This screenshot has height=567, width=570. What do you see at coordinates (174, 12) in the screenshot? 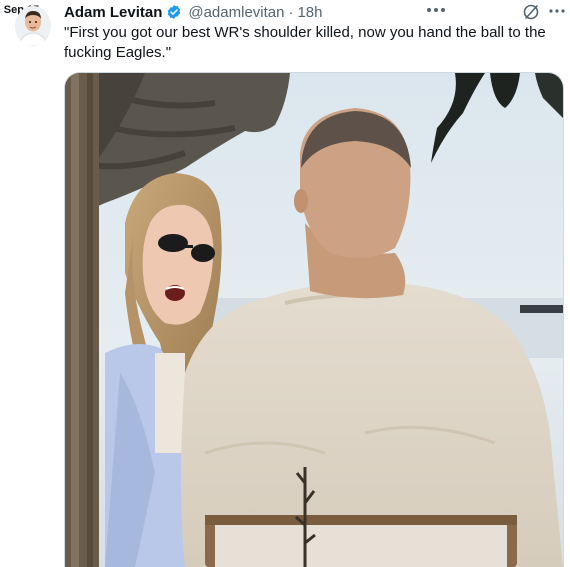
I see `verified-badge-icon` at bounding box center [174, 12].